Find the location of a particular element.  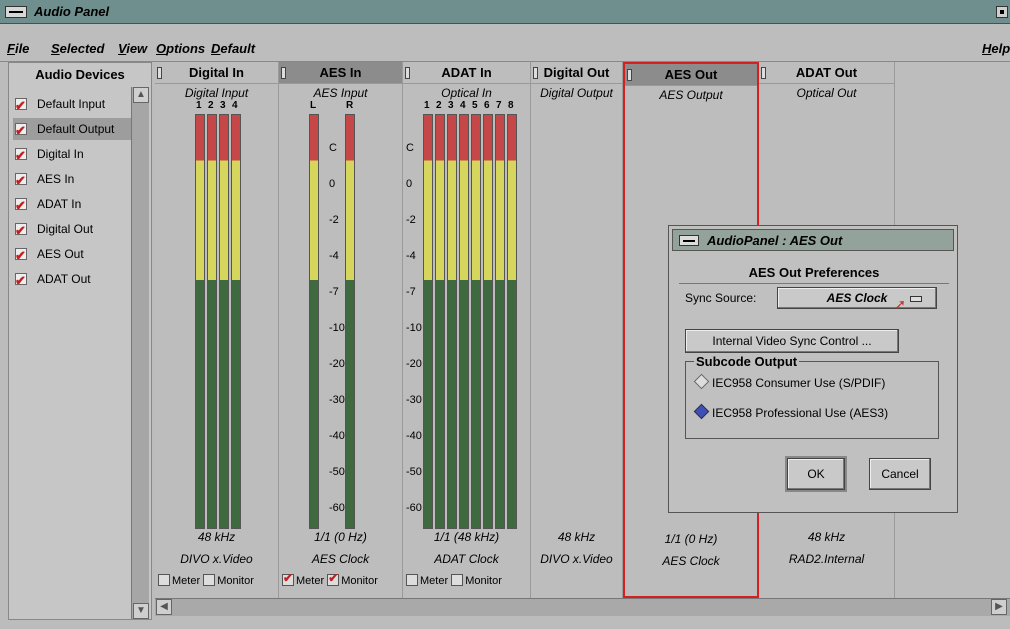

radio-off-icon is located at coordinates (701, 381).